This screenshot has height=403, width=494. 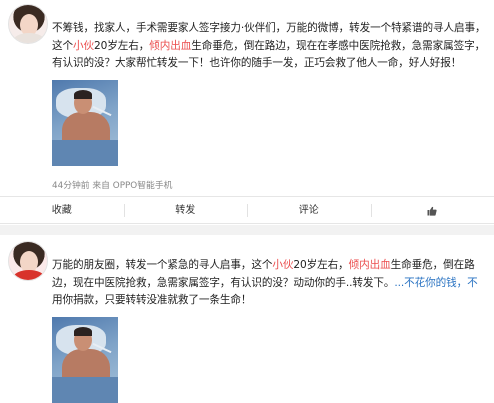 What do you see at coordinates (257, 63) in the screenshot?
I see `text-segment: 有认识的没？大家帮忙转发一下！也许你的随手一发，正巧会救了他人一命，好人好报！` at bounding box center [257, 63].